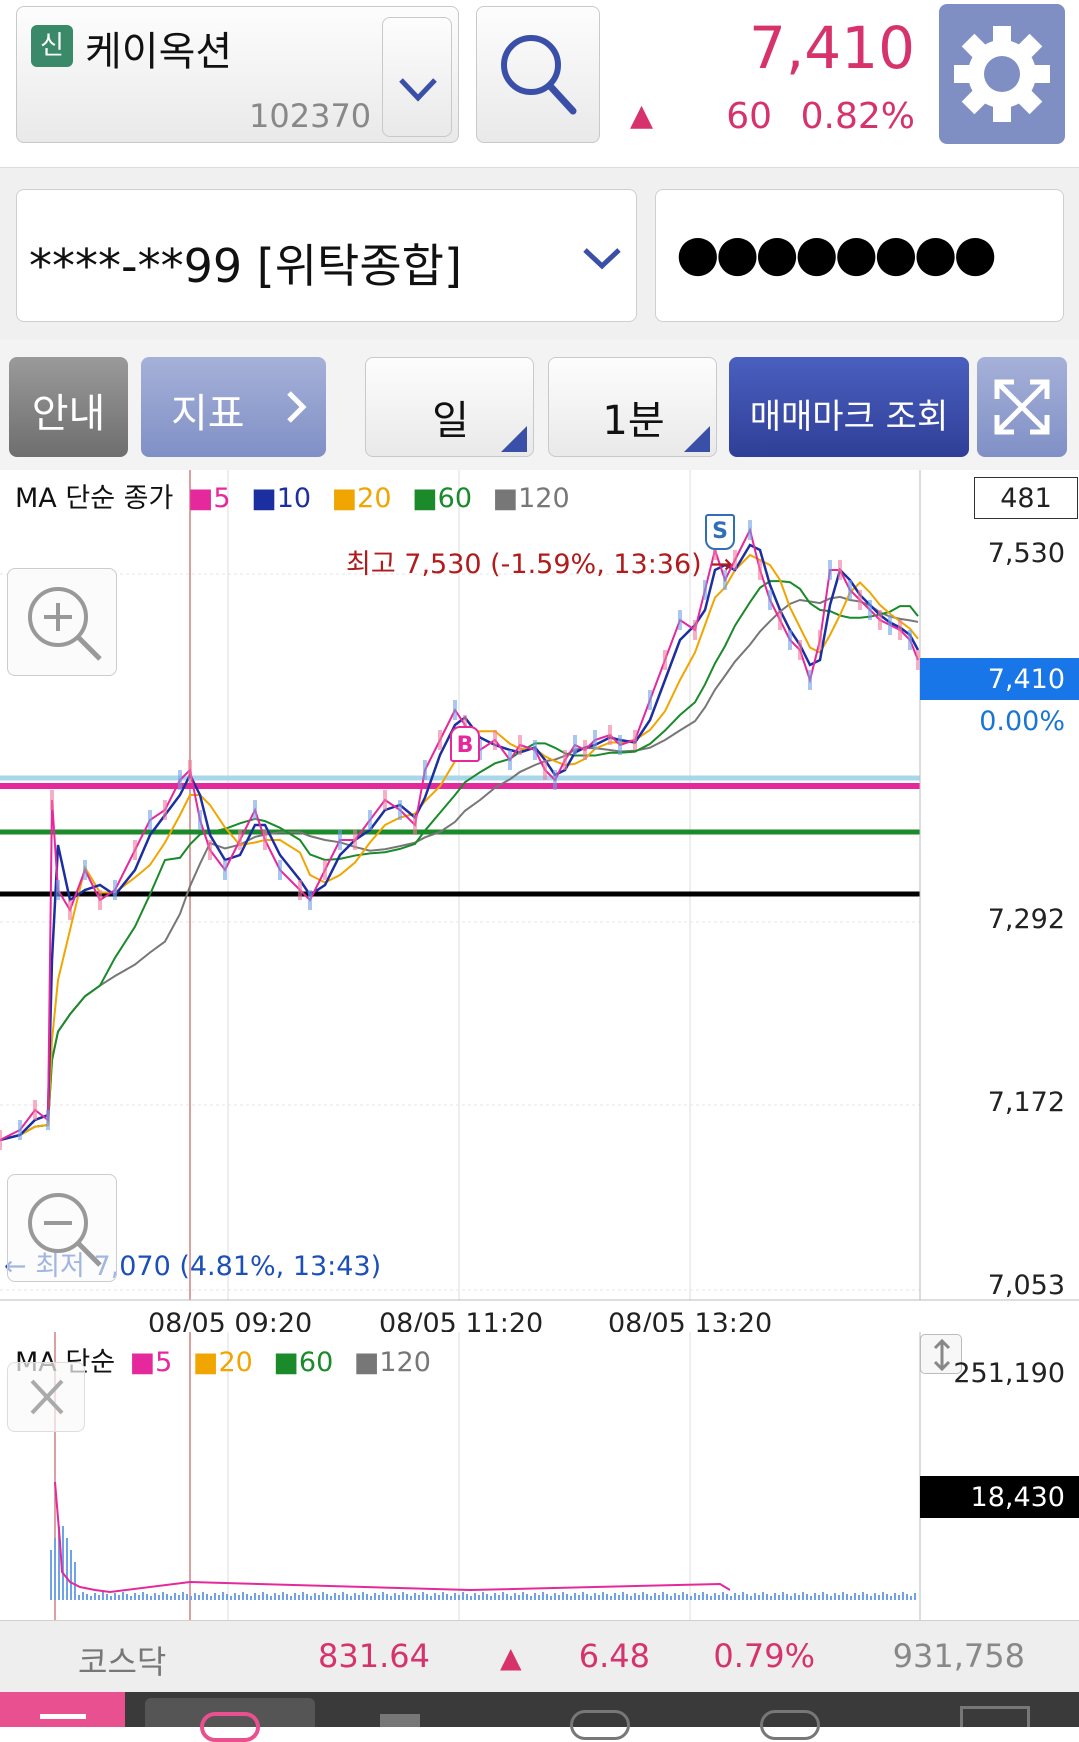 This screenshot has height=1742, width=1079. Describe the element at coordinates (237, 74) in the screenshot. I see `stock-selector: 신 케이옥션 102370` at that location.